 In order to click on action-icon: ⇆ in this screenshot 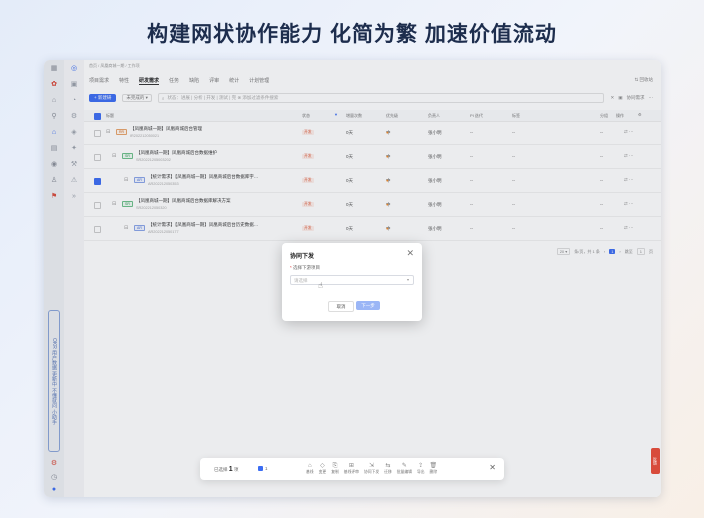, I will do `click(388, 466)`.